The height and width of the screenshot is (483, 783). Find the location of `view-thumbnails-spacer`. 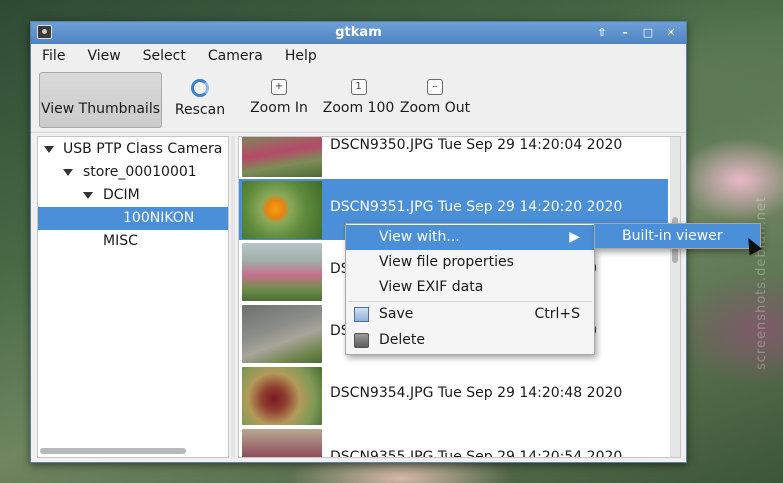

view-thumbnails-spacer is located at coordinates (100, 87).